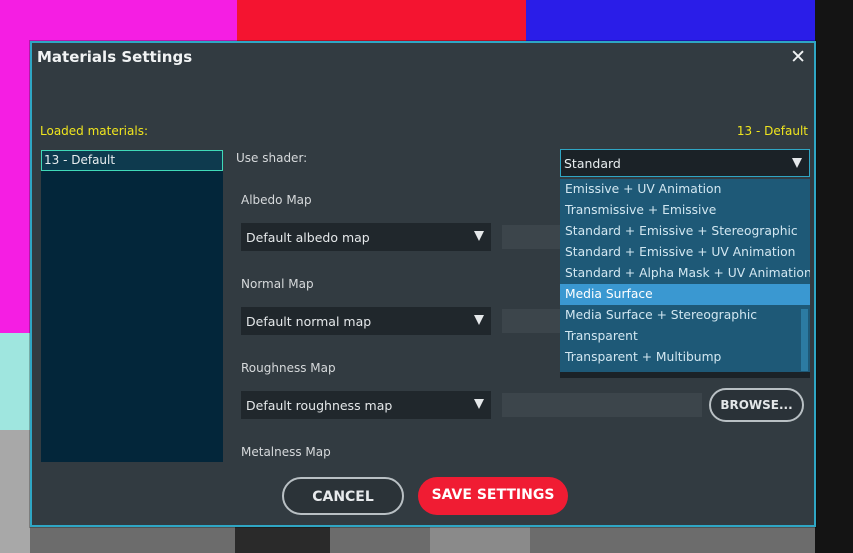 This screenshot has width=853, height=553. What do you see at coordinates (132, 160) in the screenshot?
I see `list-item-material: 13 - Default` at bounding box center [132, 160].